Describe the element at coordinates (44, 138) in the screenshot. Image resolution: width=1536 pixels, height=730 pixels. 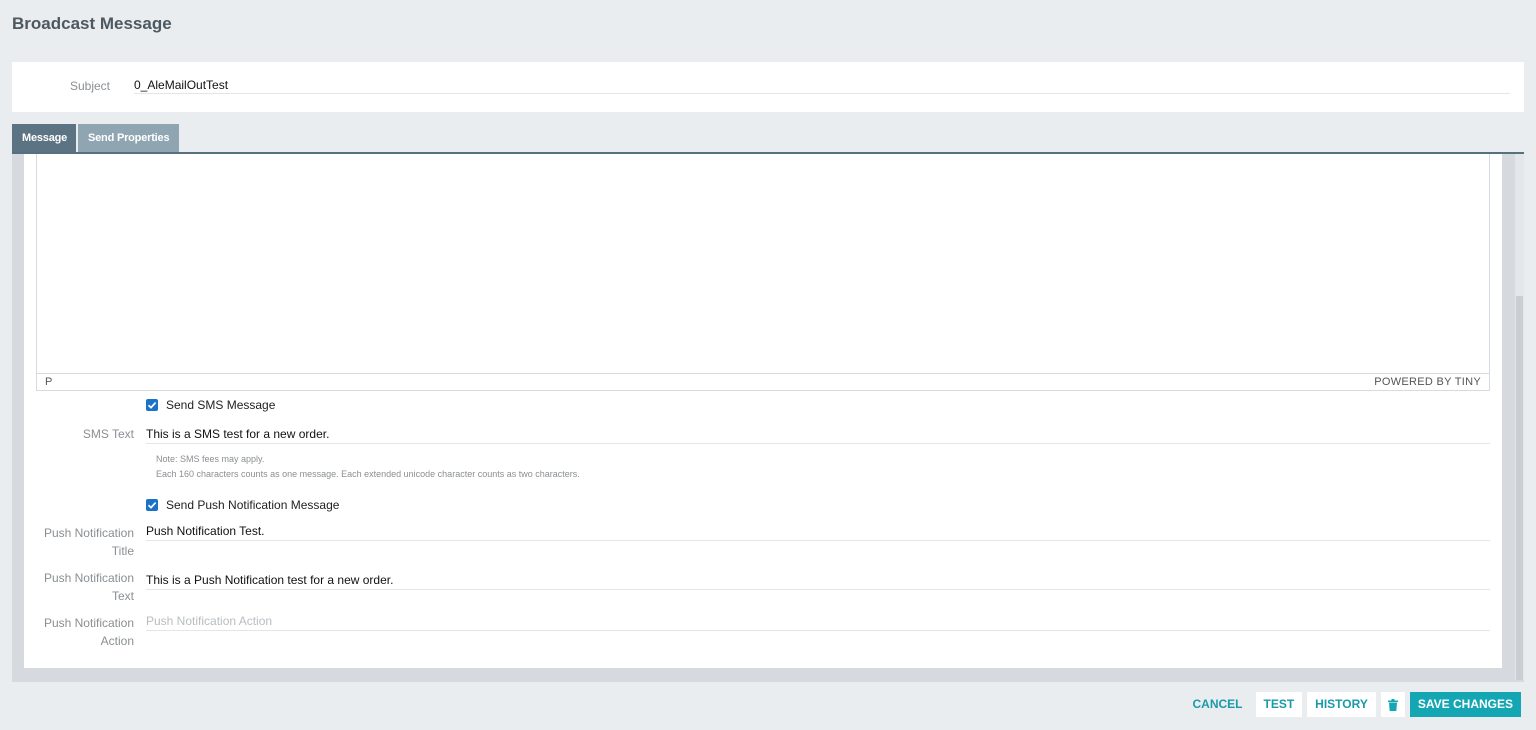
I see `tab-message: Message` at that location.